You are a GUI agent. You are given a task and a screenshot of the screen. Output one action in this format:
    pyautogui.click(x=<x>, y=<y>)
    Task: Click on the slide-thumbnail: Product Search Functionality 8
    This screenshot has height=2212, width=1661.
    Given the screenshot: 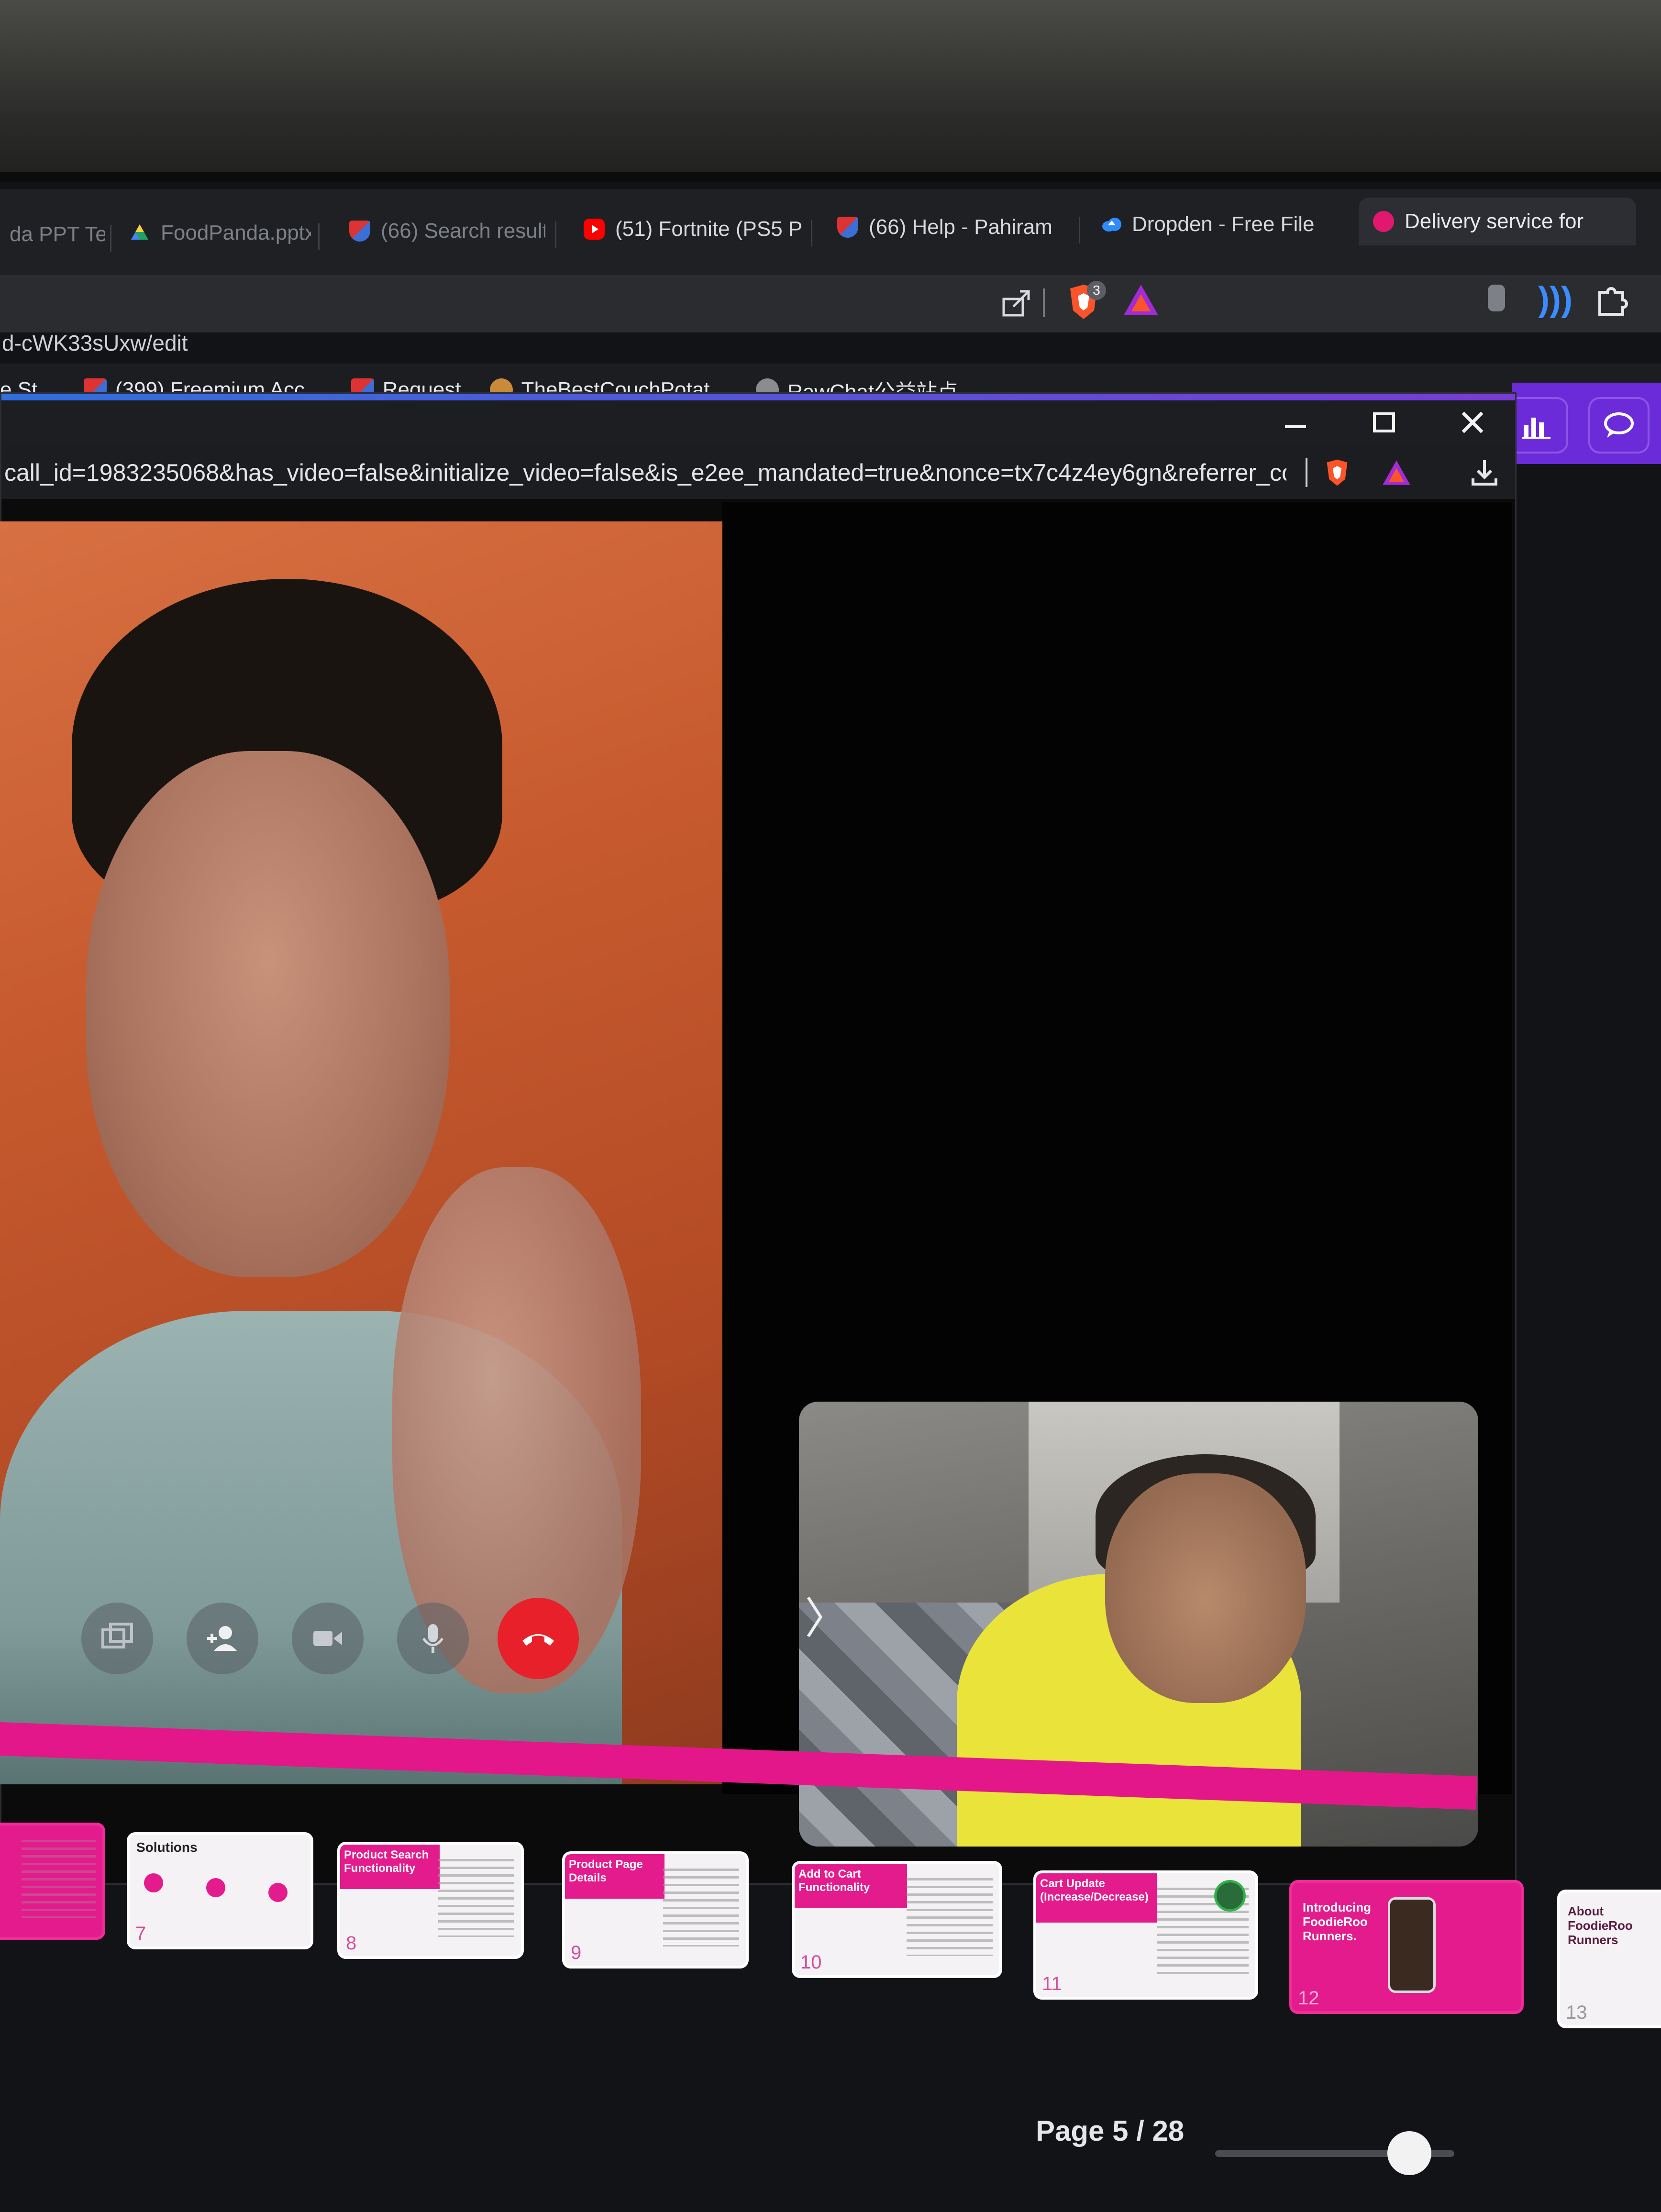 What is the action you would take?
    pyautogui.click(x=431, y=1900)
    